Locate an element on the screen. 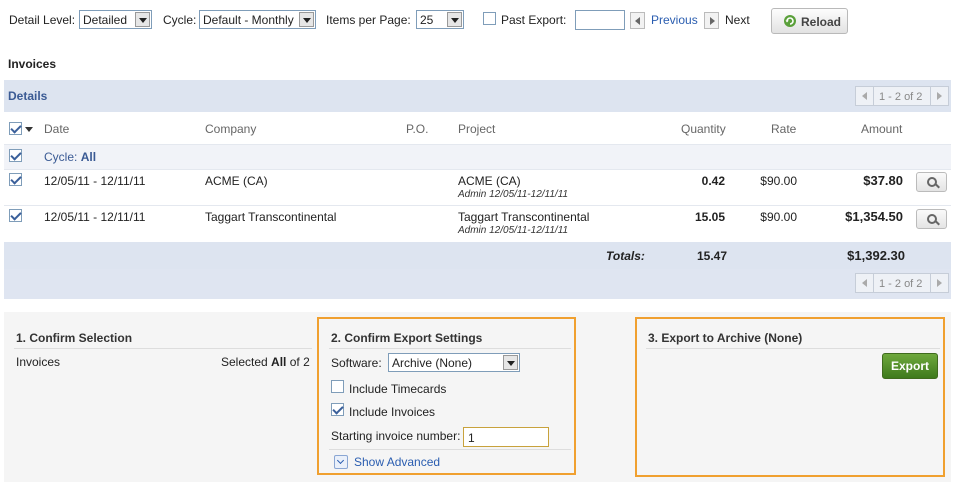 Image resolution: width=953 pixels, height=482 pixels. row-amount: $37.80 is located at coordinates (883, 180).